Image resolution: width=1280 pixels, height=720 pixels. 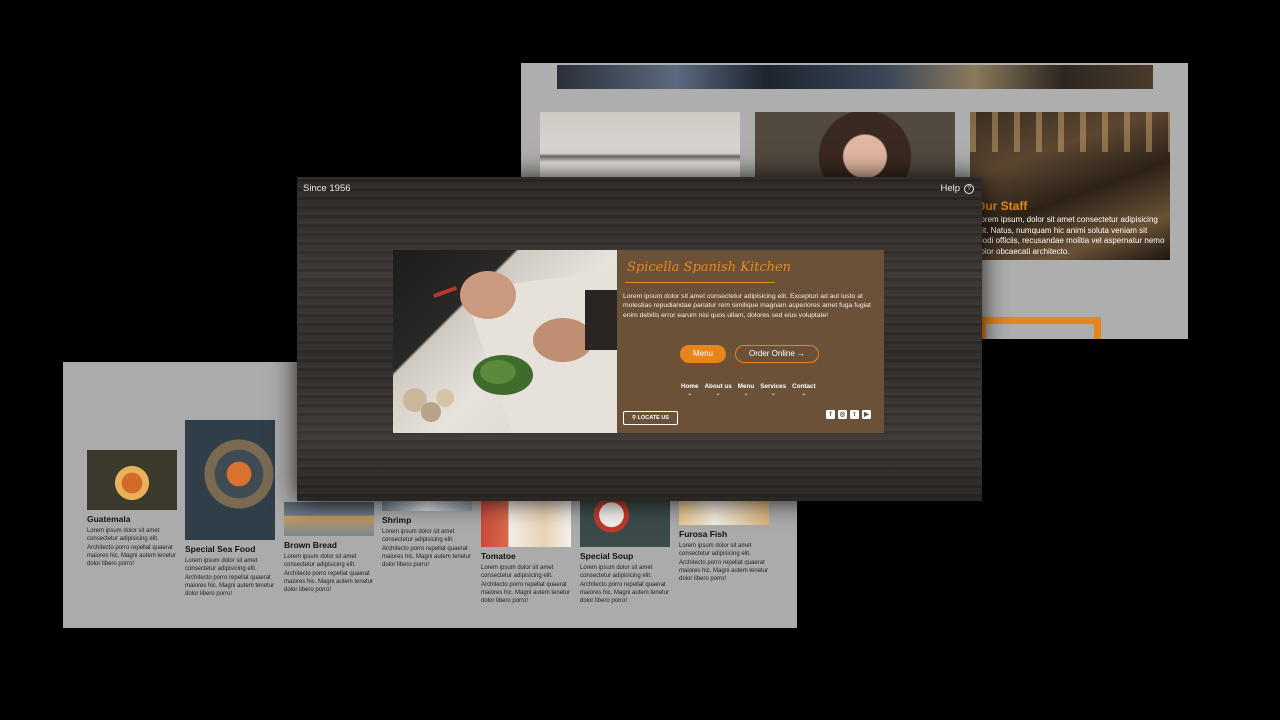 I want to click on locate-us-button: ⚲ LOCATE US, so click(x=650, y=418).